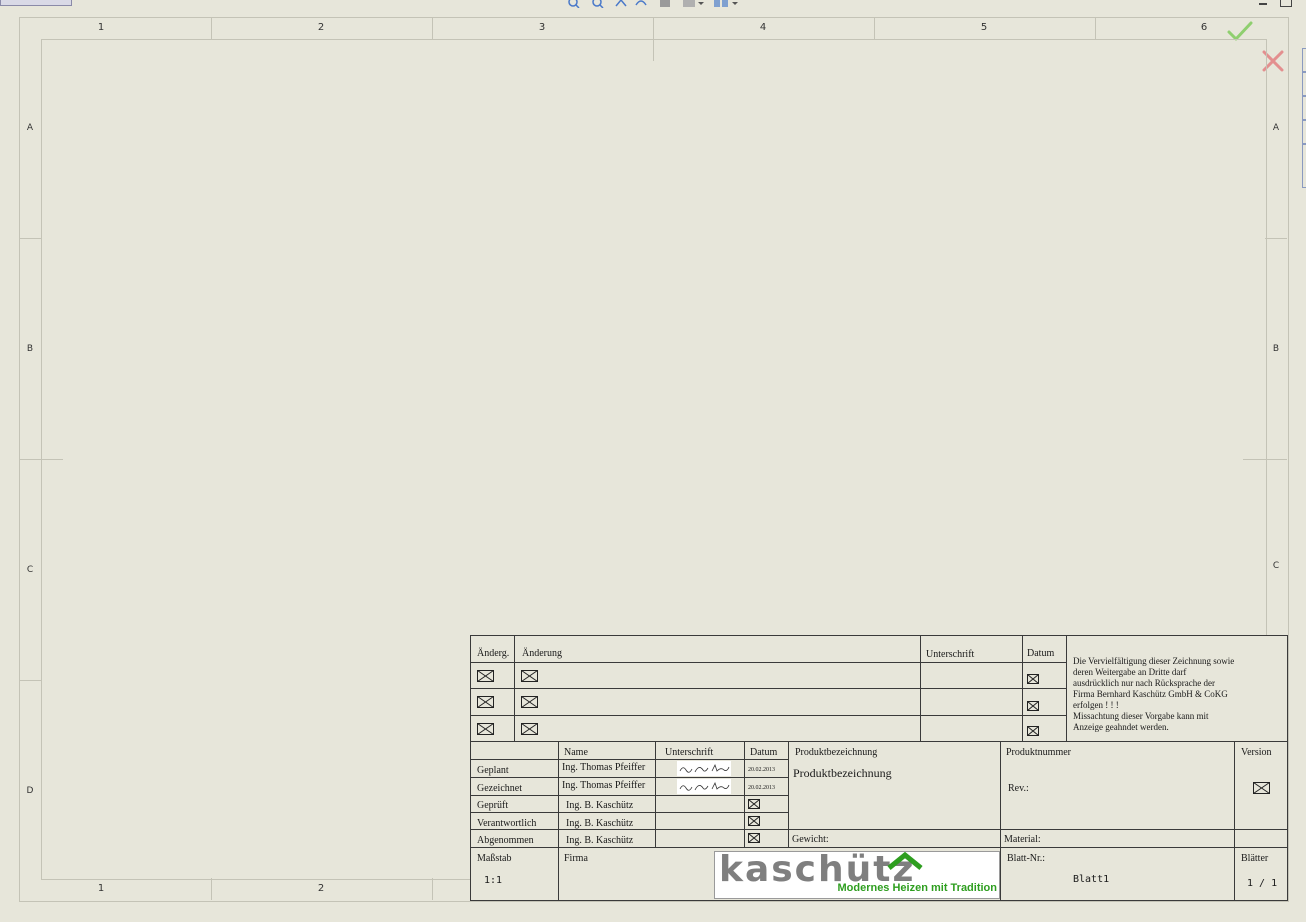 The height and width of the screenshot is (922, 1306). I want to click on material-label: Material:, so click(1022, 839).